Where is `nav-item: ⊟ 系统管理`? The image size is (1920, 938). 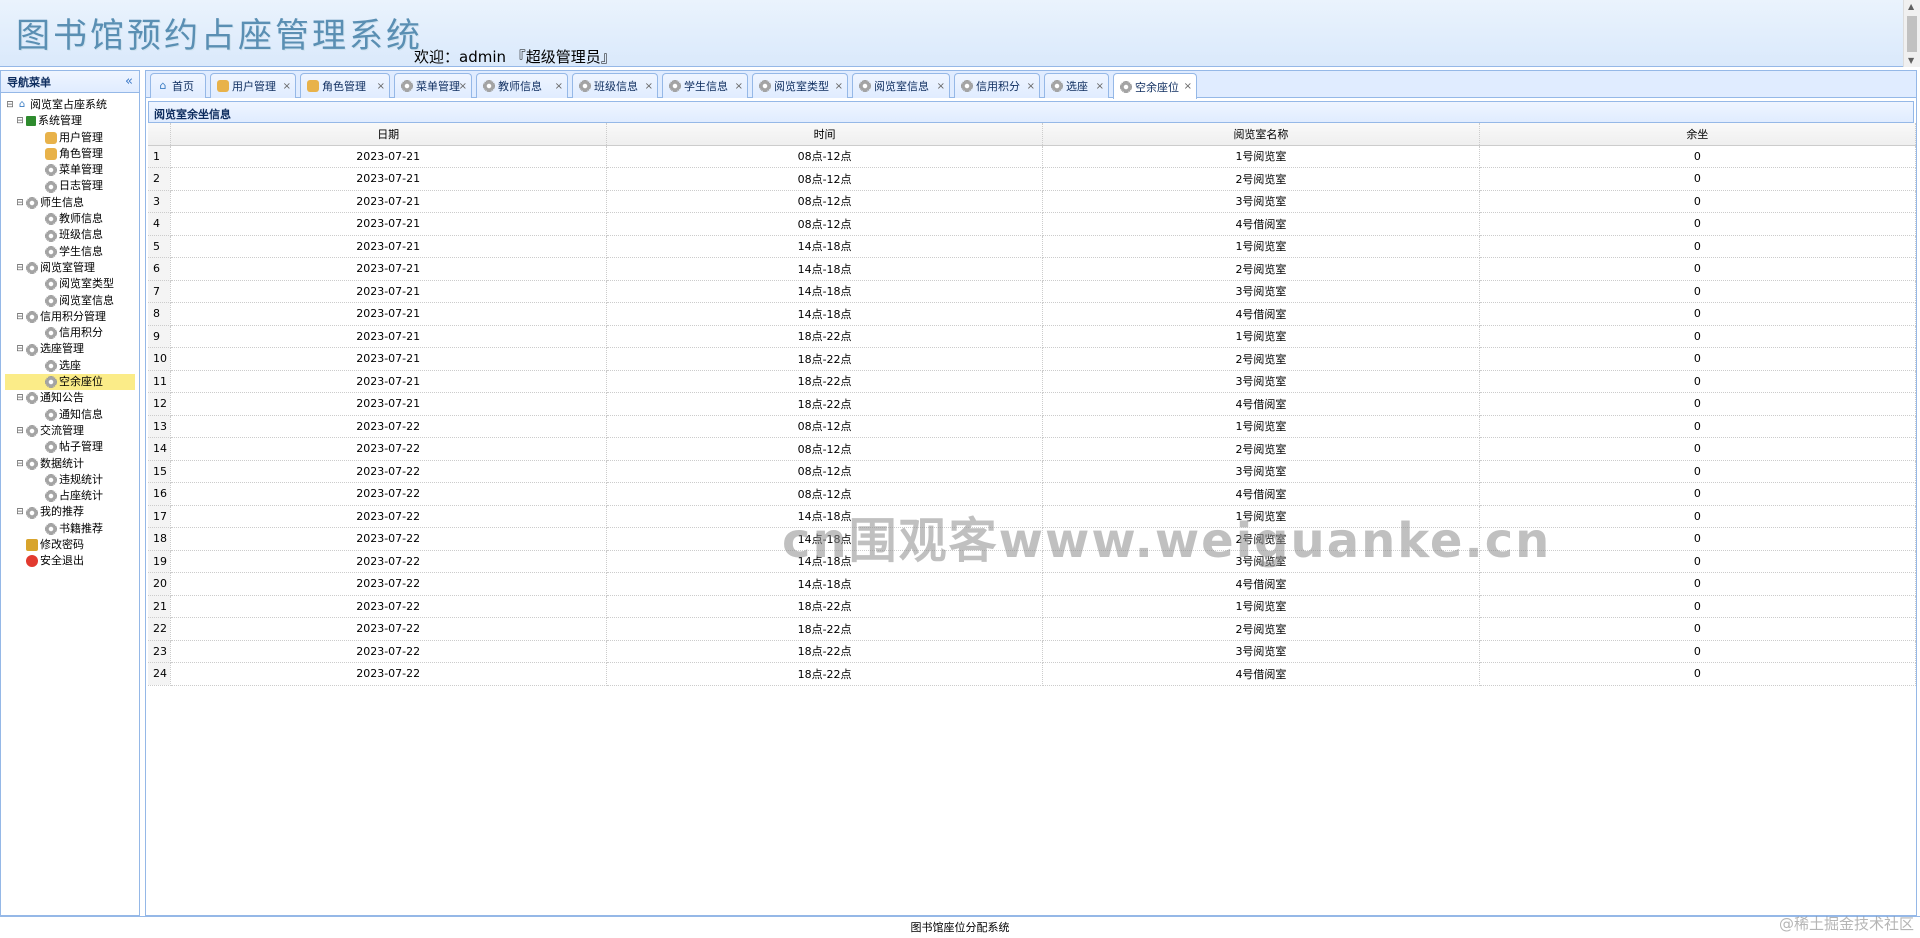 nav-item: ⊟ 系统管理 is located at coordinates (72, 121).